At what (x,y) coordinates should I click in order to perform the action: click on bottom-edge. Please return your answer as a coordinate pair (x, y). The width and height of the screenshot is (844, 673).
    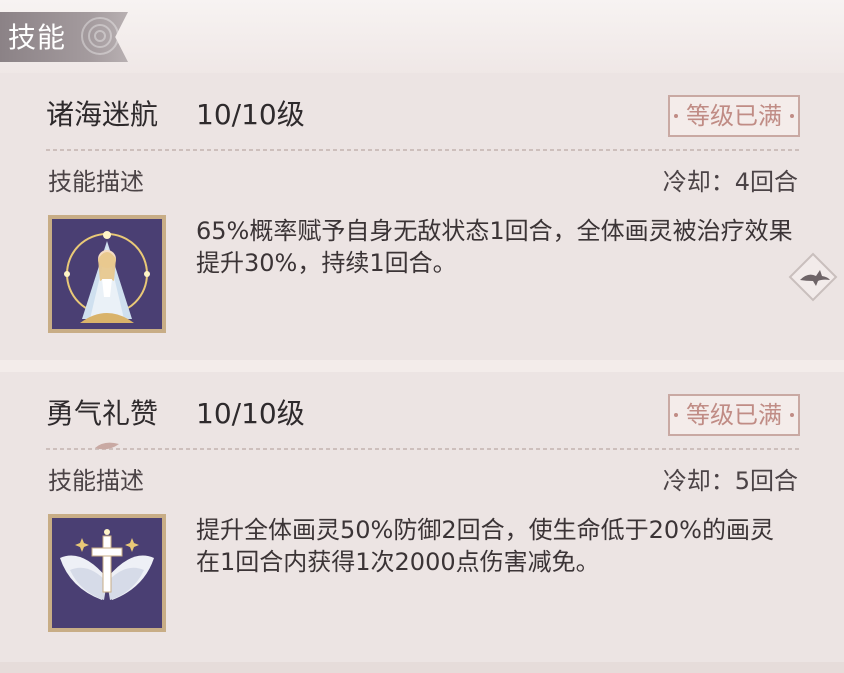
    Looking at the image, I should click on (422, 667).